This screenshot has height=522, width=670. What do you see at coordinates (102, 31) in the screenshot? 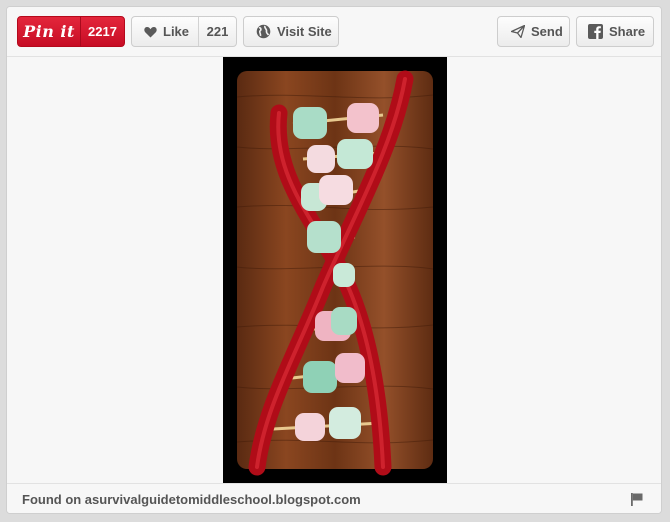
I see `pin-count: 2217` at bounding box center [102, 31].